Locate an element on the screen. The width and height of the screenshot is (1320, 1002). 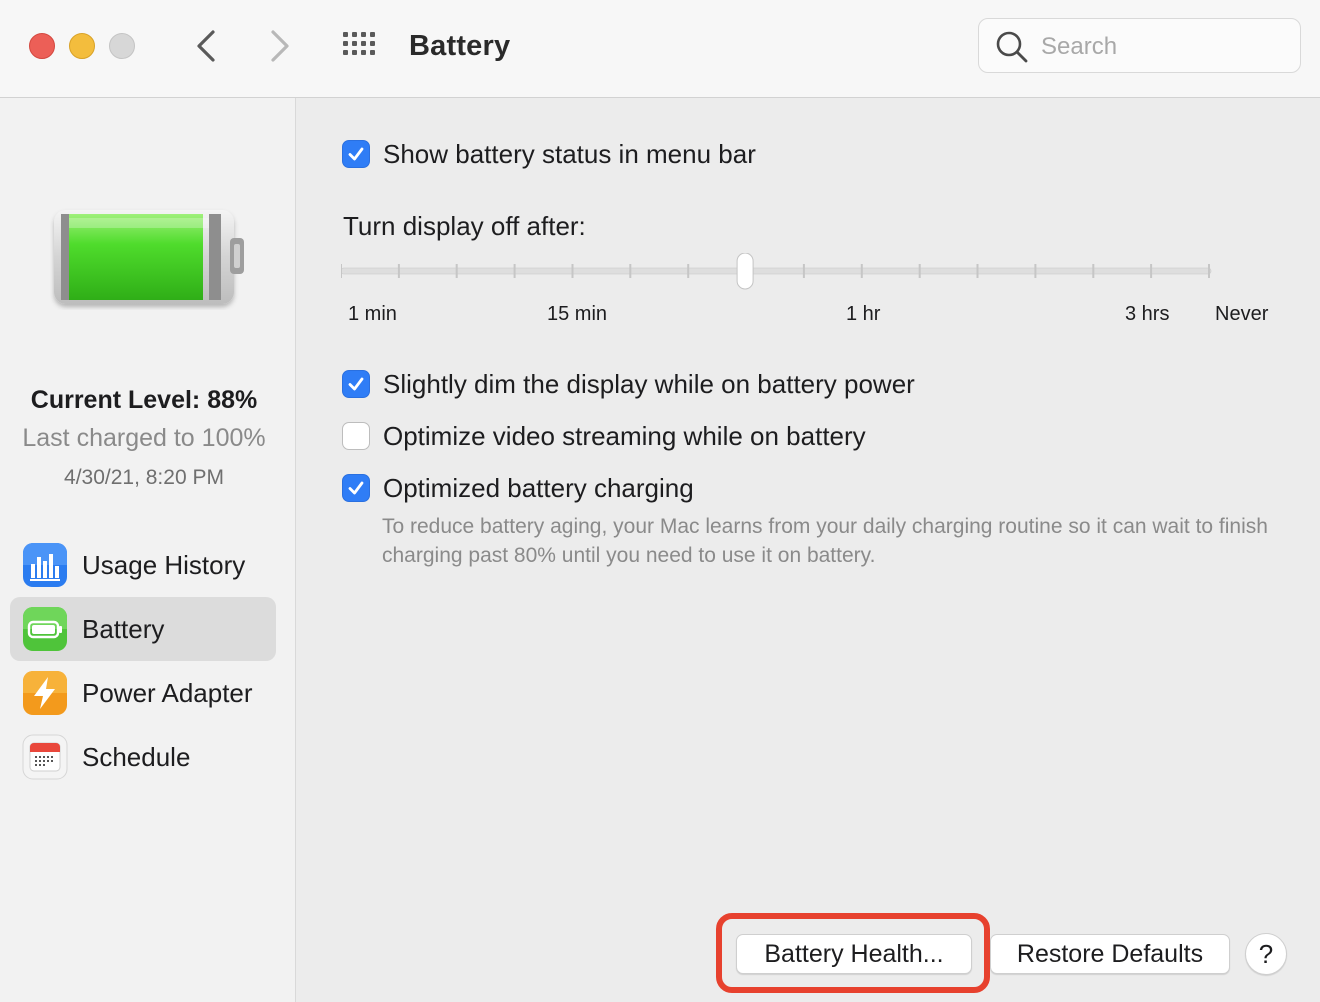
turn-display-off-slider is located at coordinates (778, 273).